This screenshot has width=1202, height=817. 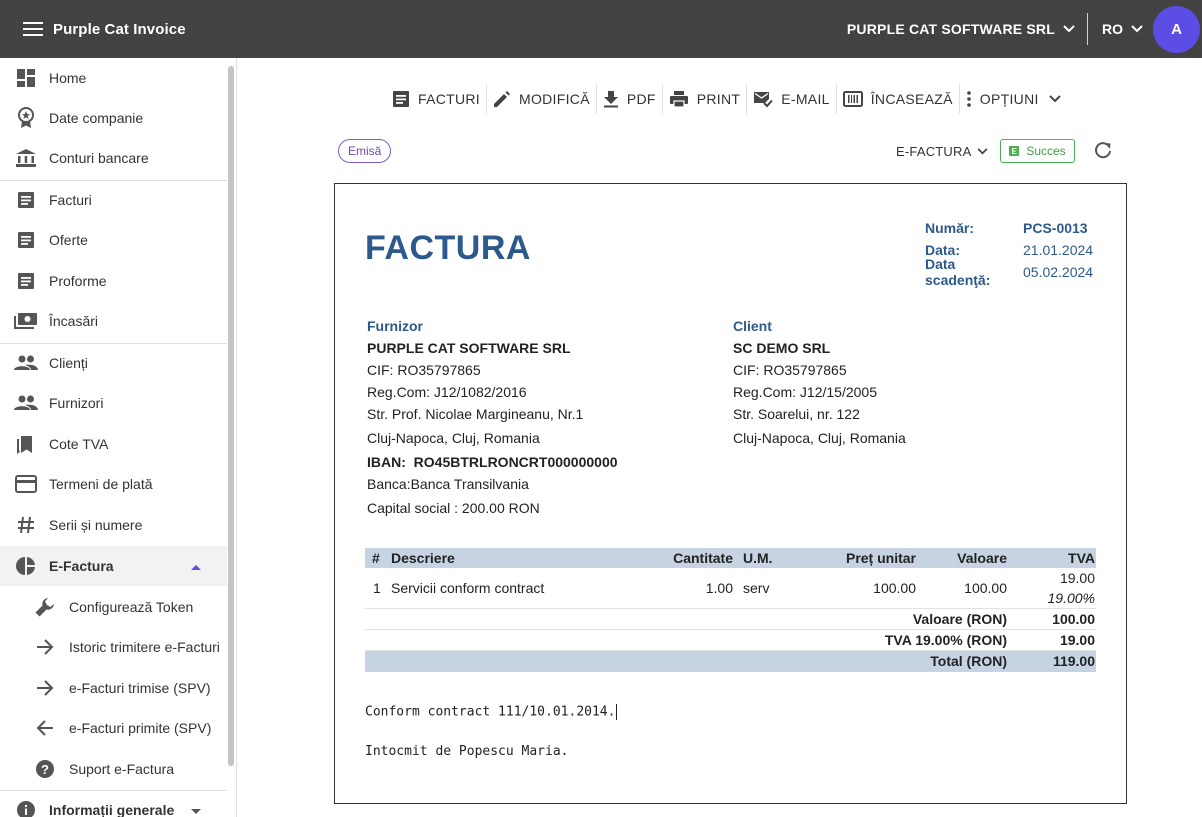 What do you see at coordinates (469, 484) in the screenshot?
I see `banca-value: Banca Transilvania` at bounding box center [469, 484].